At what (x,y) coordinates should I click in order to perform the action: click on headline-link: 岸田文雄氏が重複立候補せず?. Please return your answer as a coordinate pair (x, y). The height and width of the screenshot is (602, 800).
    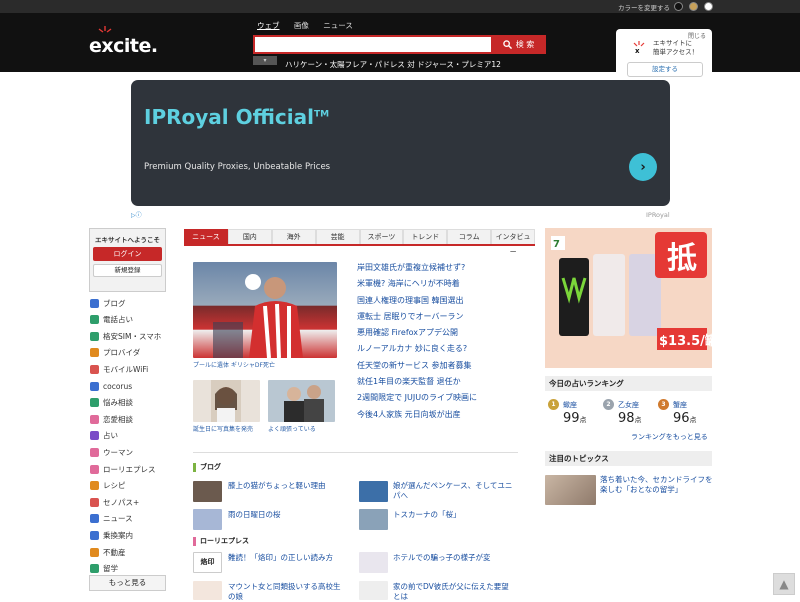
    Looking at the image, I should click on (417, 270).